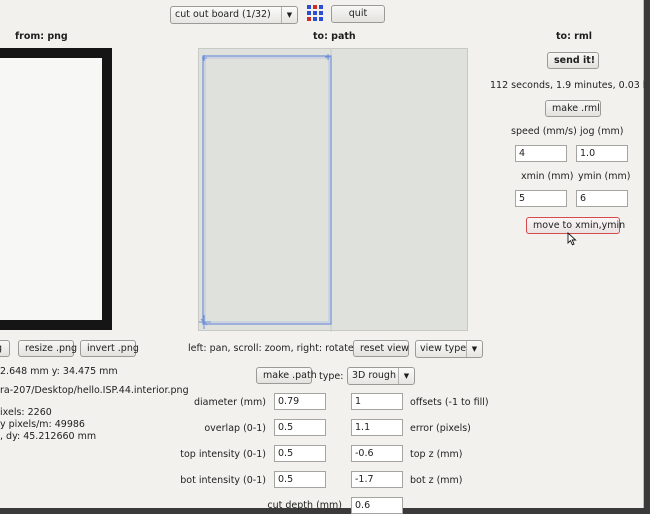 This screenshot has height=514, width=650. Describe the element at coordinates (602, 153) in the screenshot. I see `jog-input: 1.0` at that location.